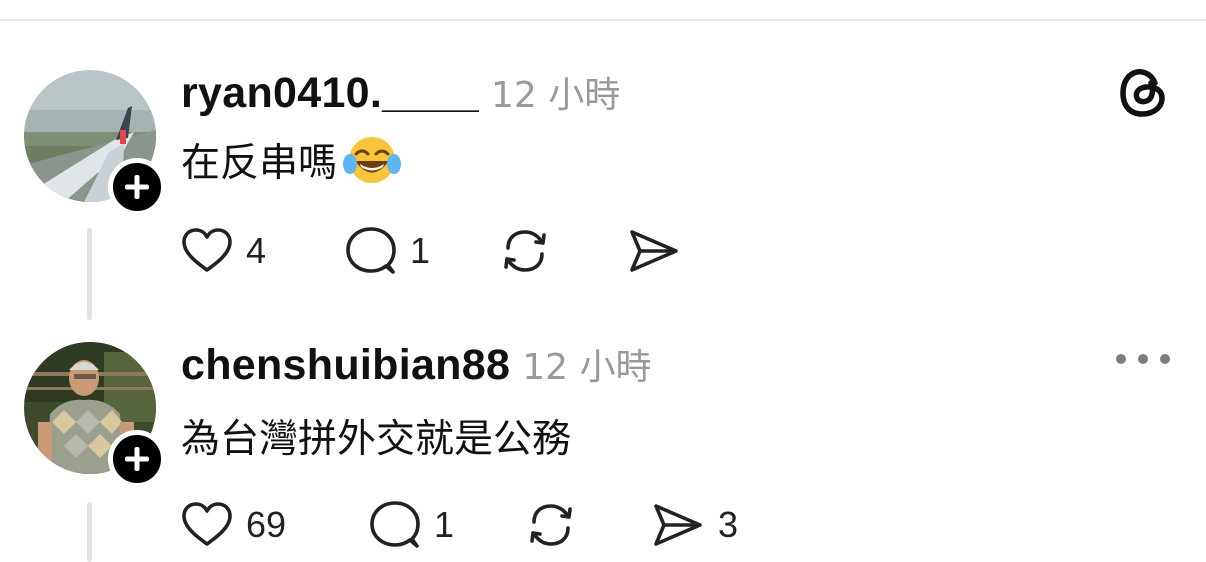  I want to click on post-text: 在反串嗎, so click(291, 160).